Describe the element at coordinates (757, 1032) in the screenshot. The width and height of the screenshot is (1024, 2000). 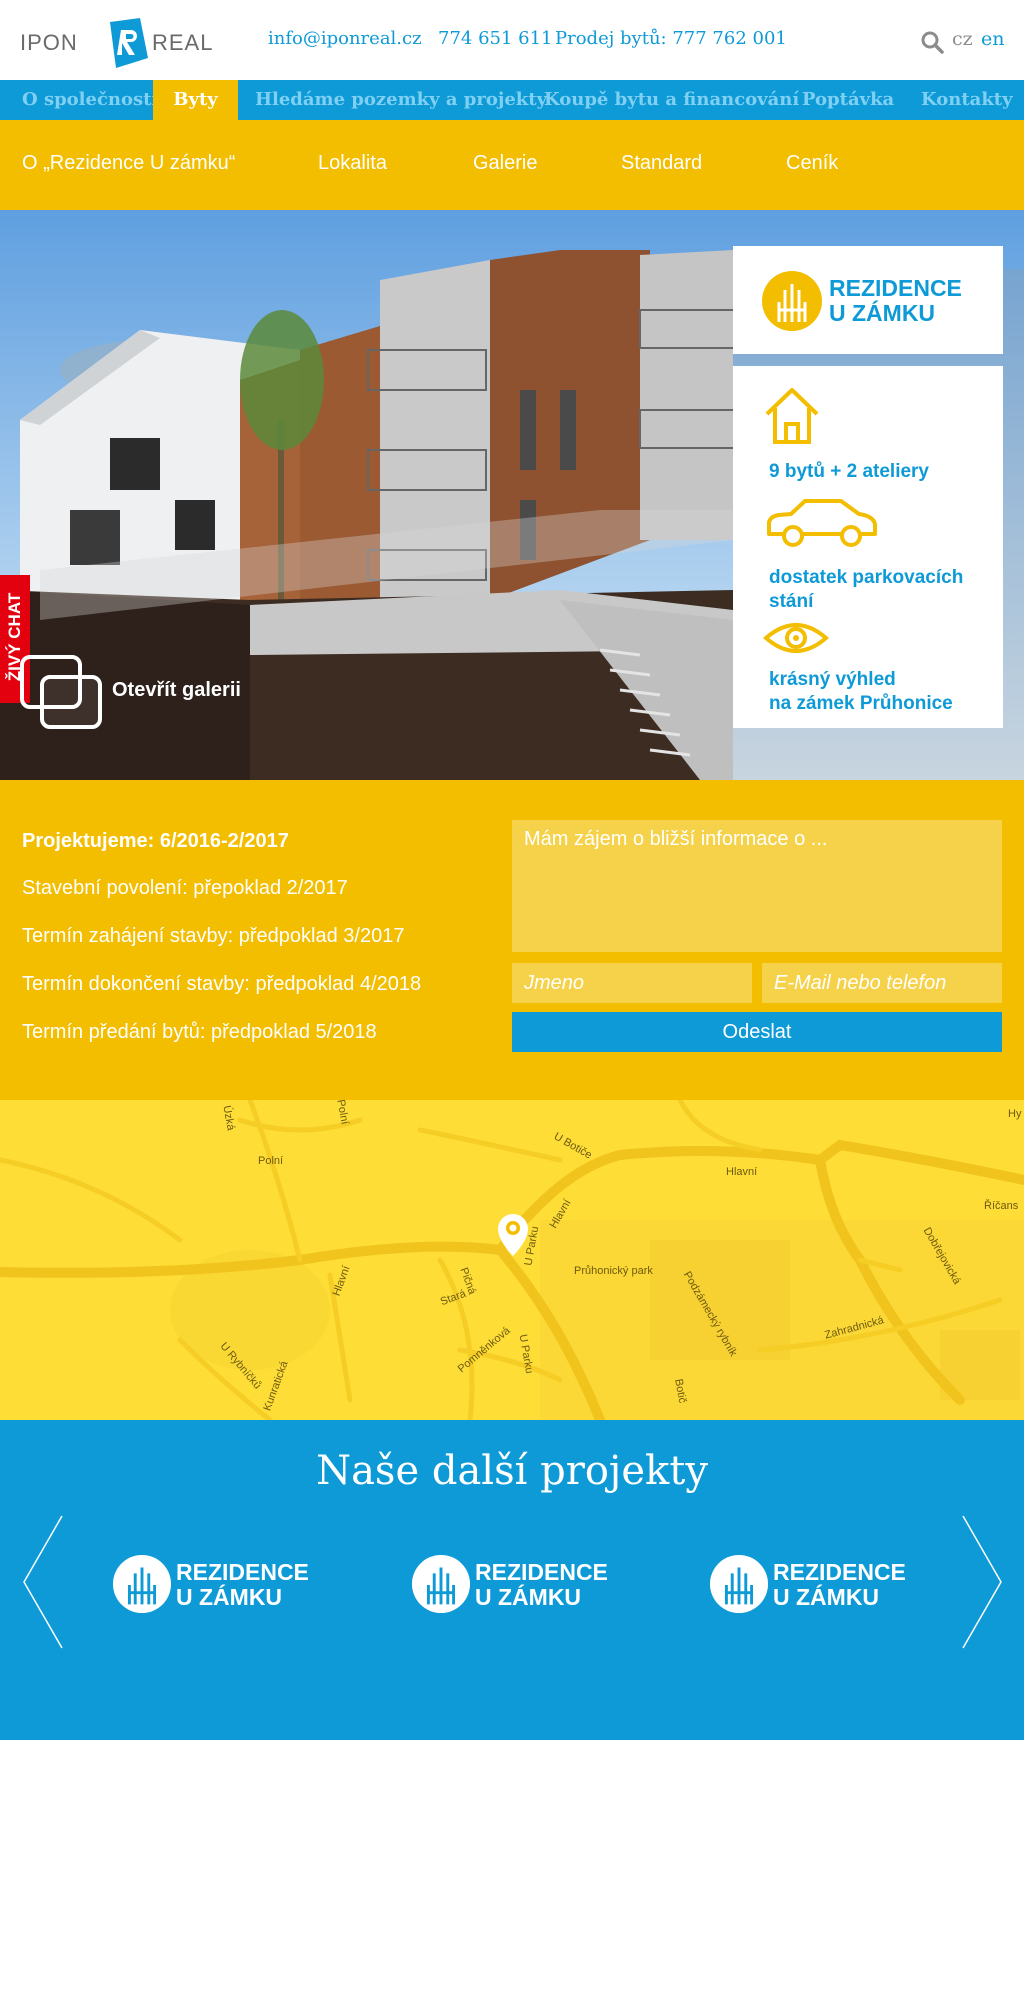
I see `send-button: Odeslat` at that location.